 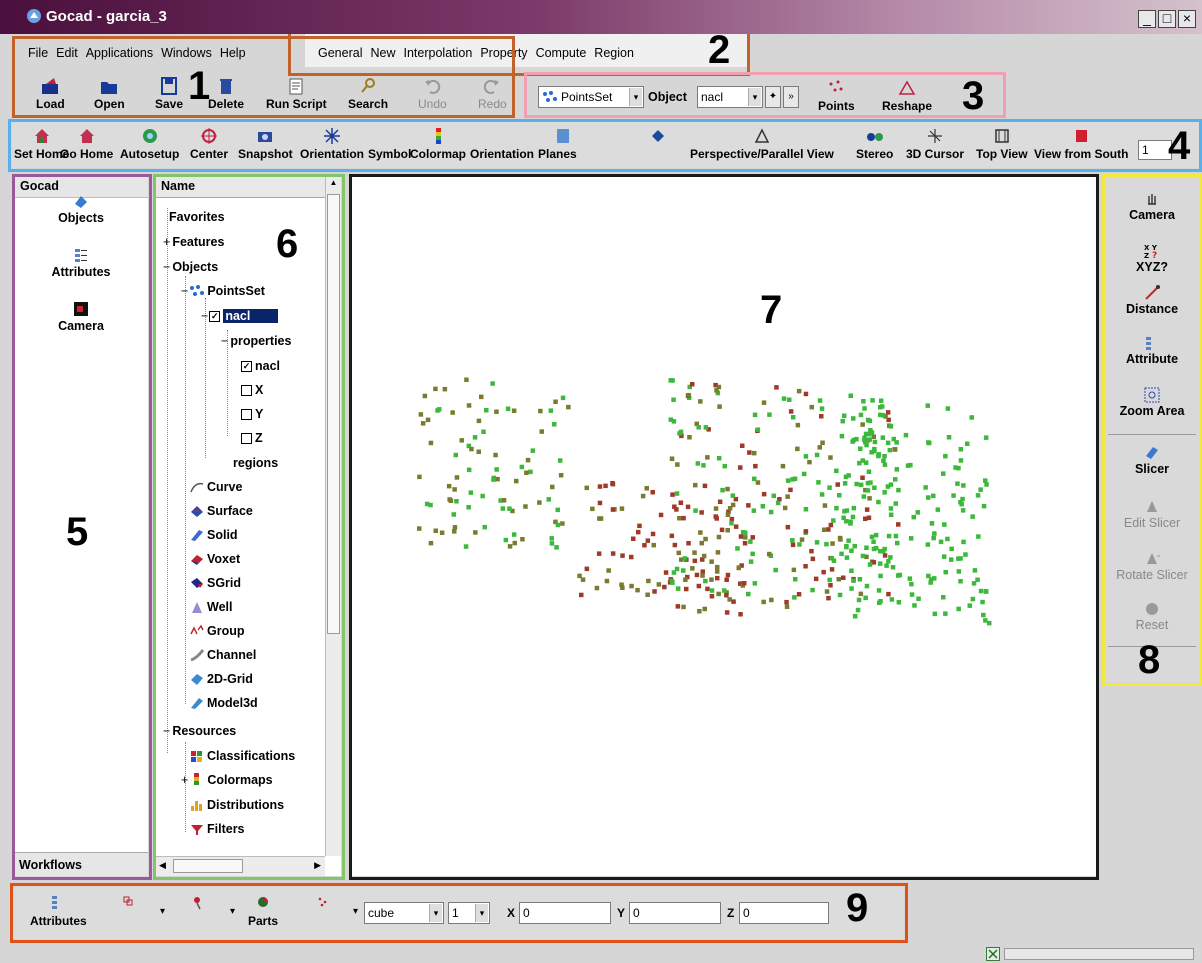 I want to click on reset-tool: Reset, so click(x=1152, y=616).